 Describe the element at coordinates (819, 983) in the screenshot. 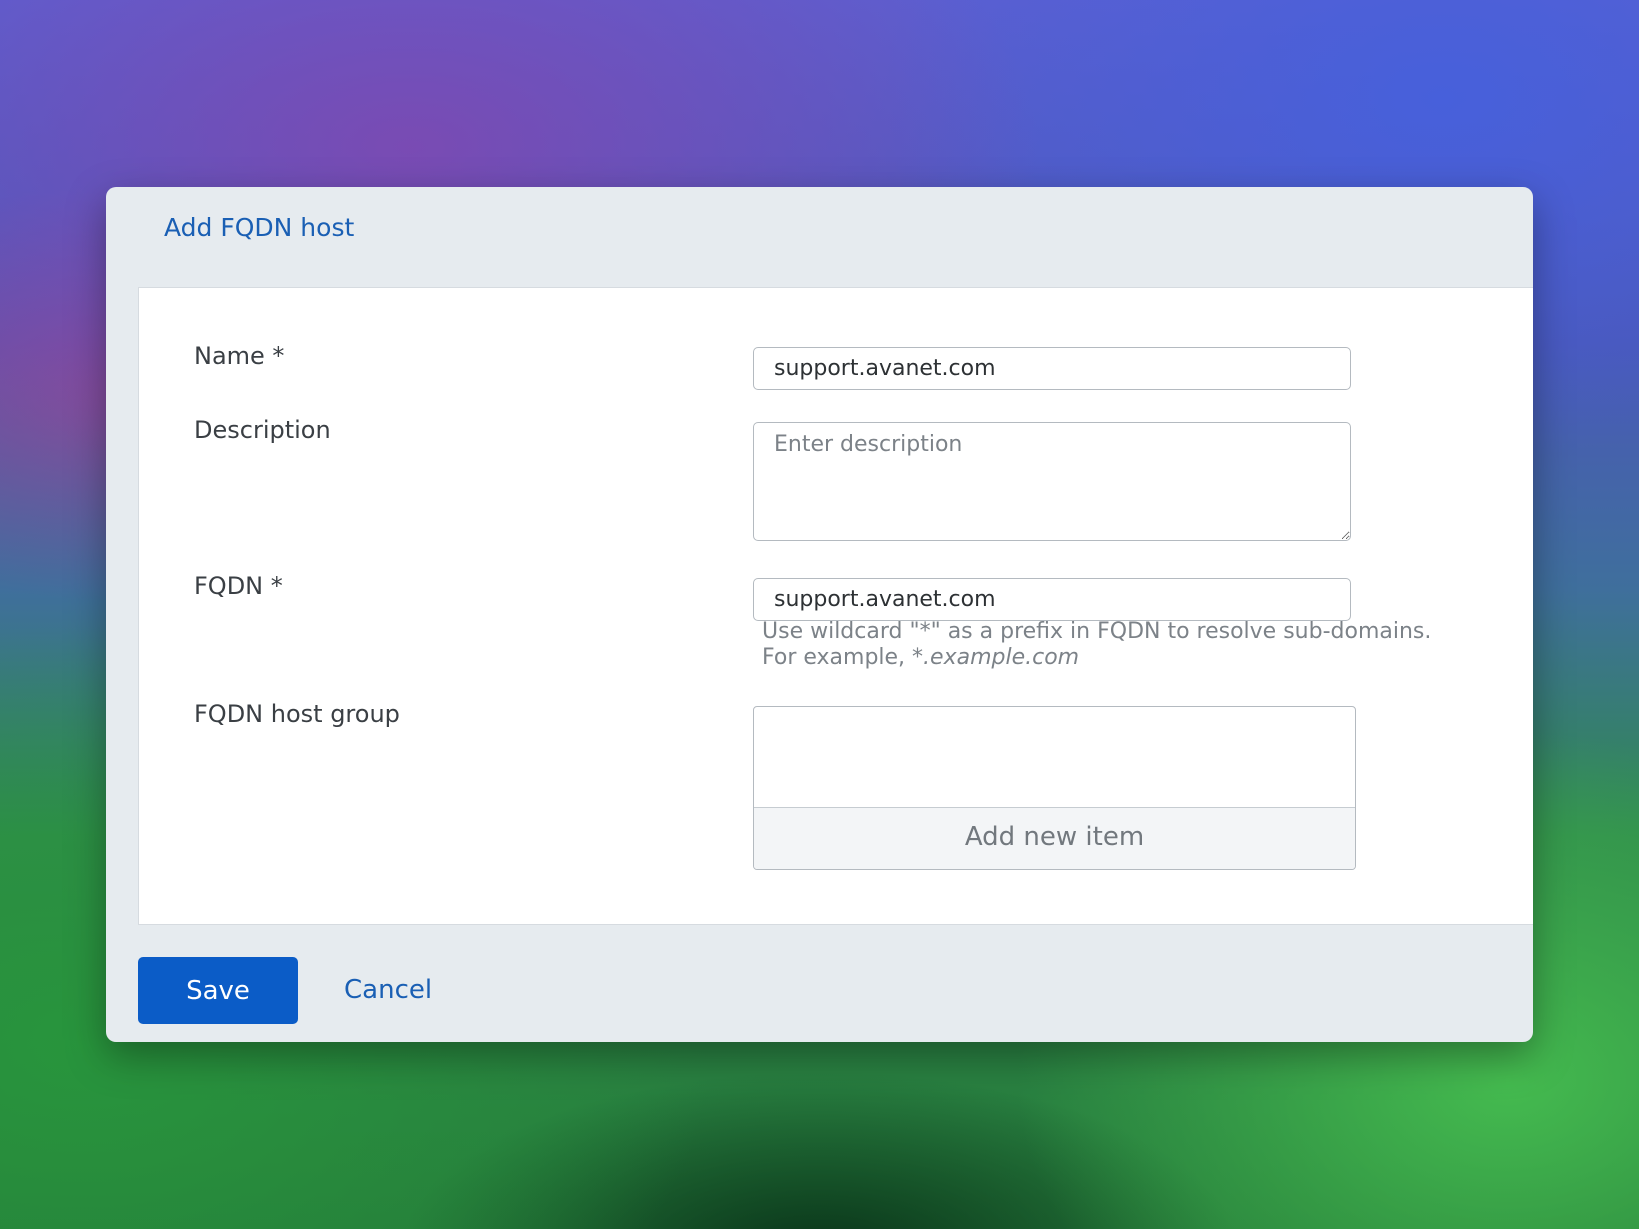

I see `dialog-footer: Save Cancel` at that location.